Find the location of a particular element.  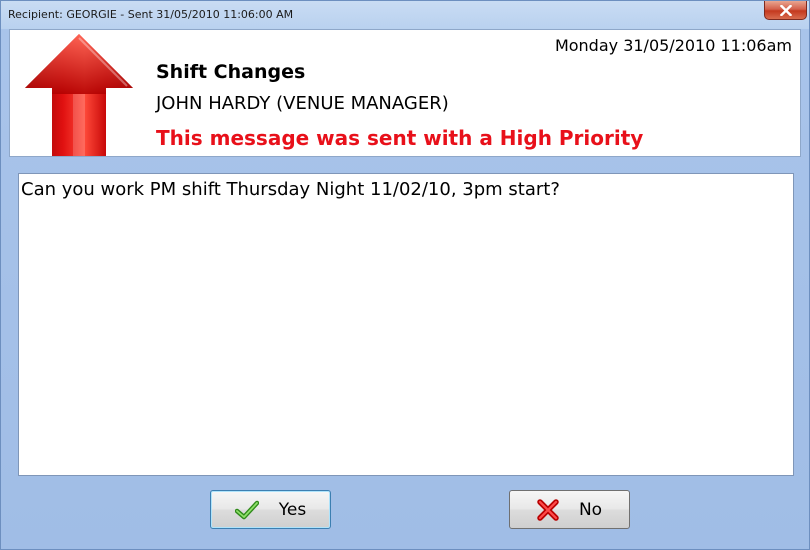

cross-icon is located at coordinates (548, 509).